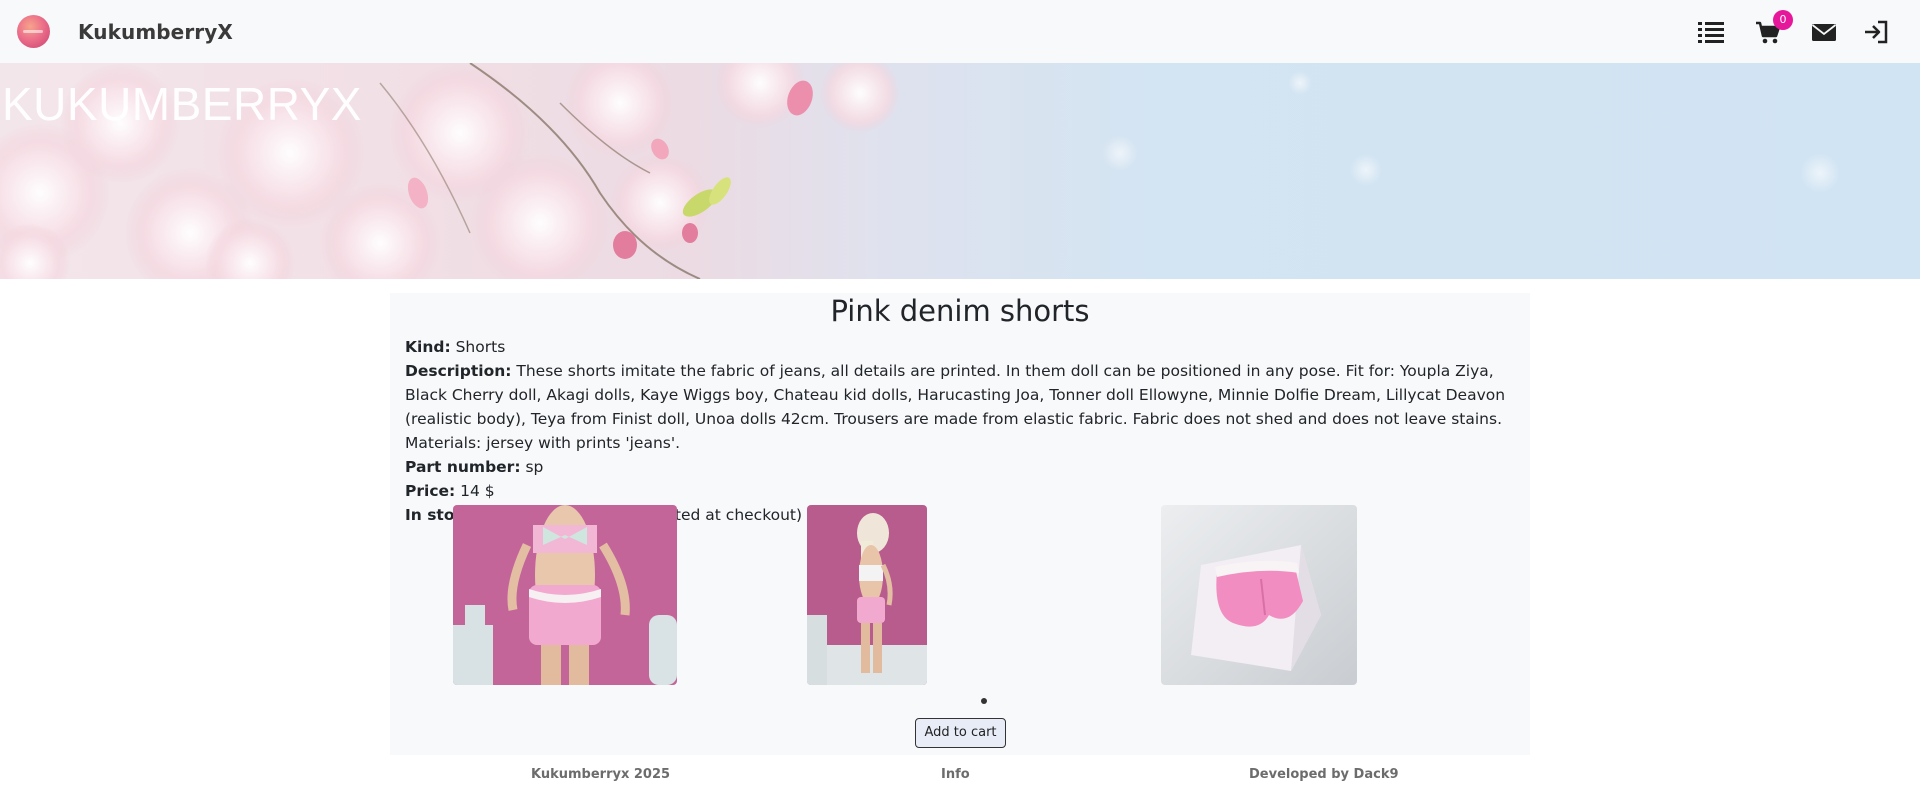  What do you see at coordinates (534, 467) in the screenshot?
I see `part-number-value: sp` at bounding box center [534, 467].